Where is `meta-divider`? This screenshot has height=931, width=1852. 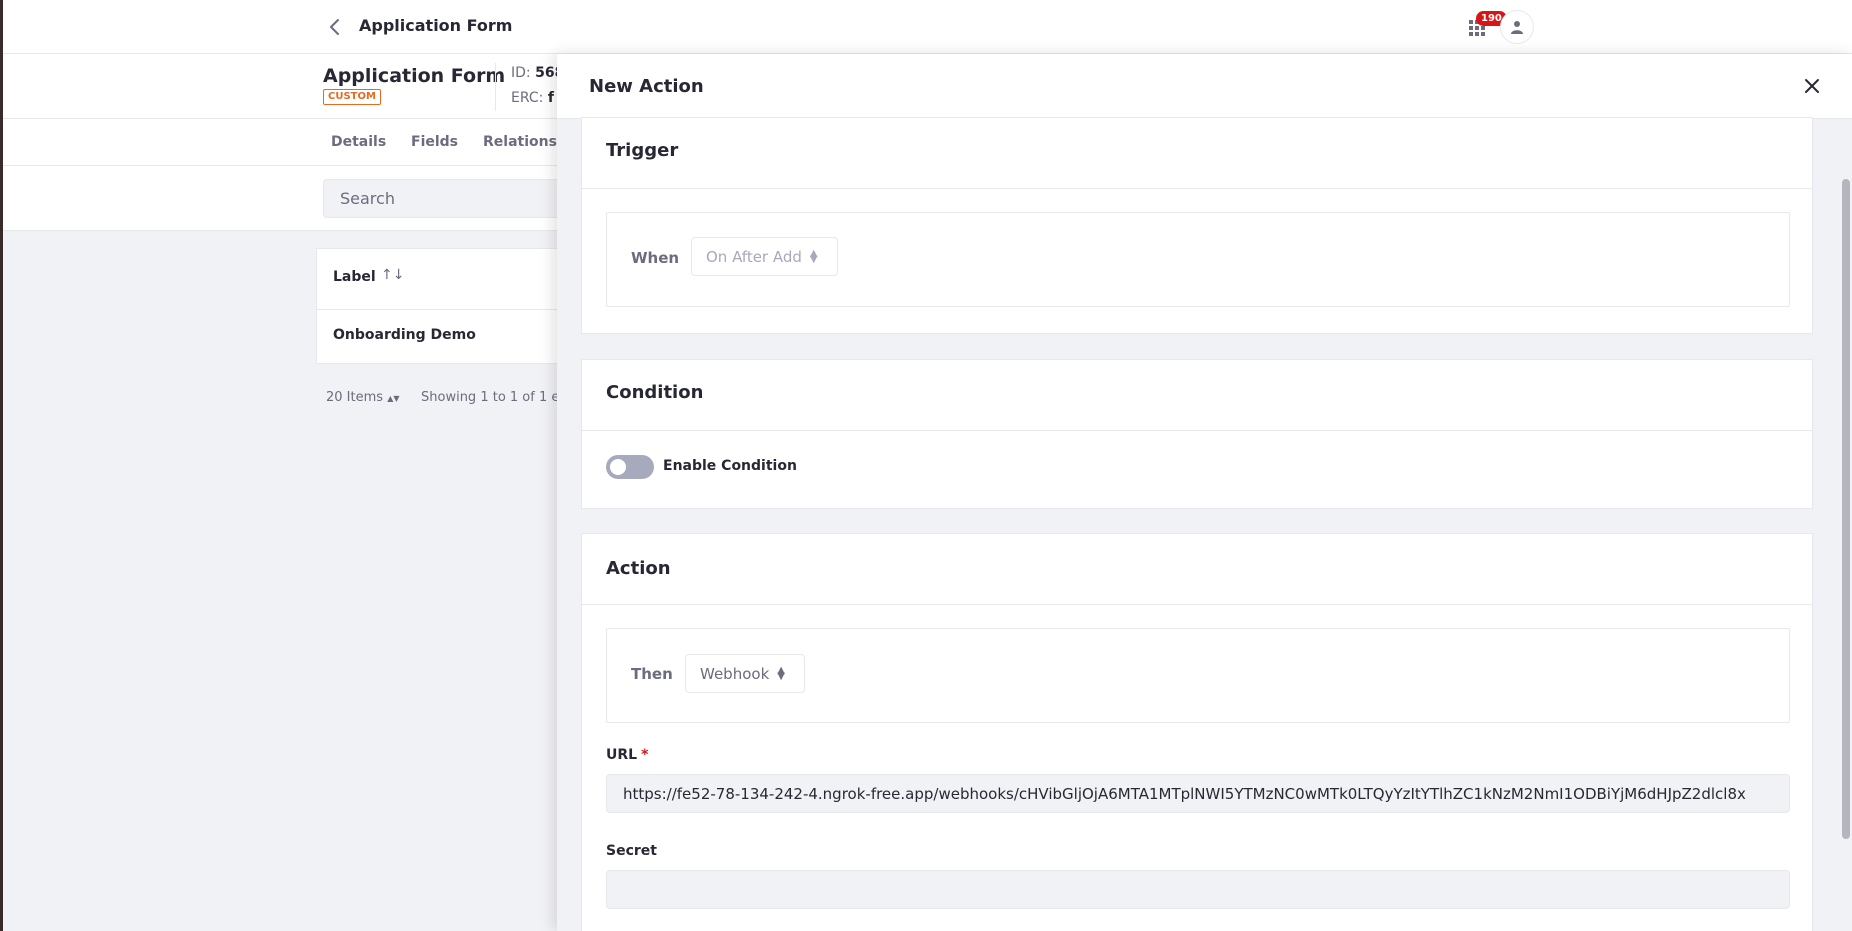
meta-divider is located at coordinates (495, 87).